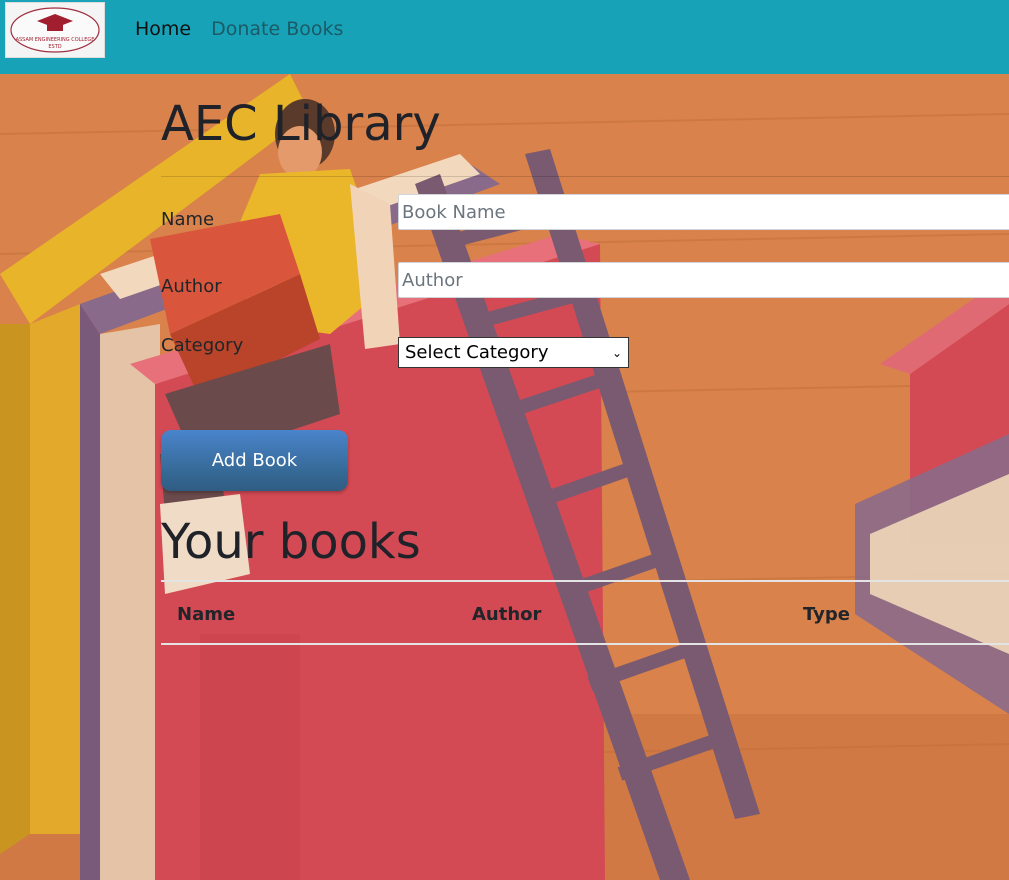  I want to click on author-label: Author, so click(191, 286).